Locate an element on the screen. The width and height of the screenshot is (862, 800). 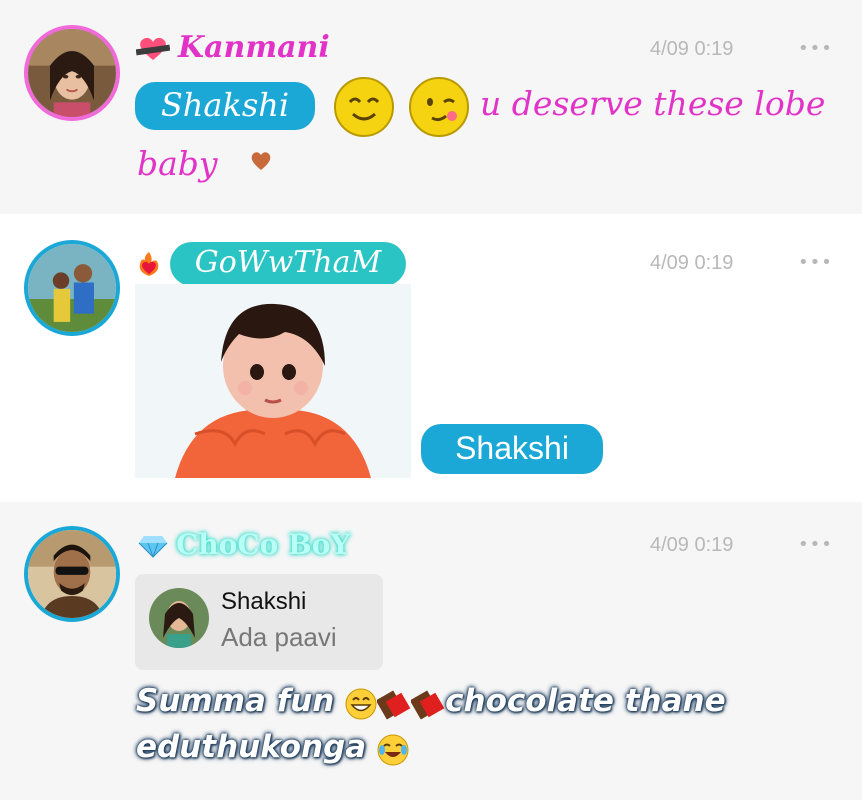
small-heart-icon is located at coordinates (261, 161).